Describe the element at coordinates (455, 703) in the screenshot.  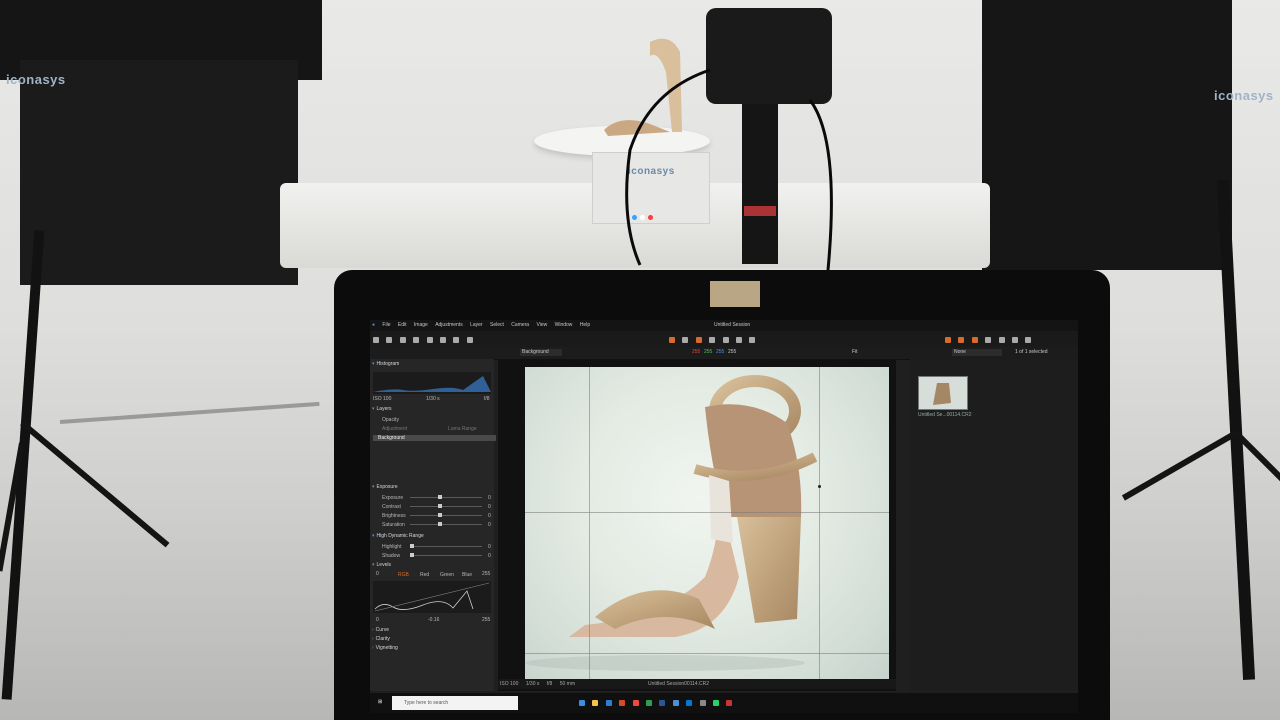
I see `taskbar-search-input: Type here to search` at that location.